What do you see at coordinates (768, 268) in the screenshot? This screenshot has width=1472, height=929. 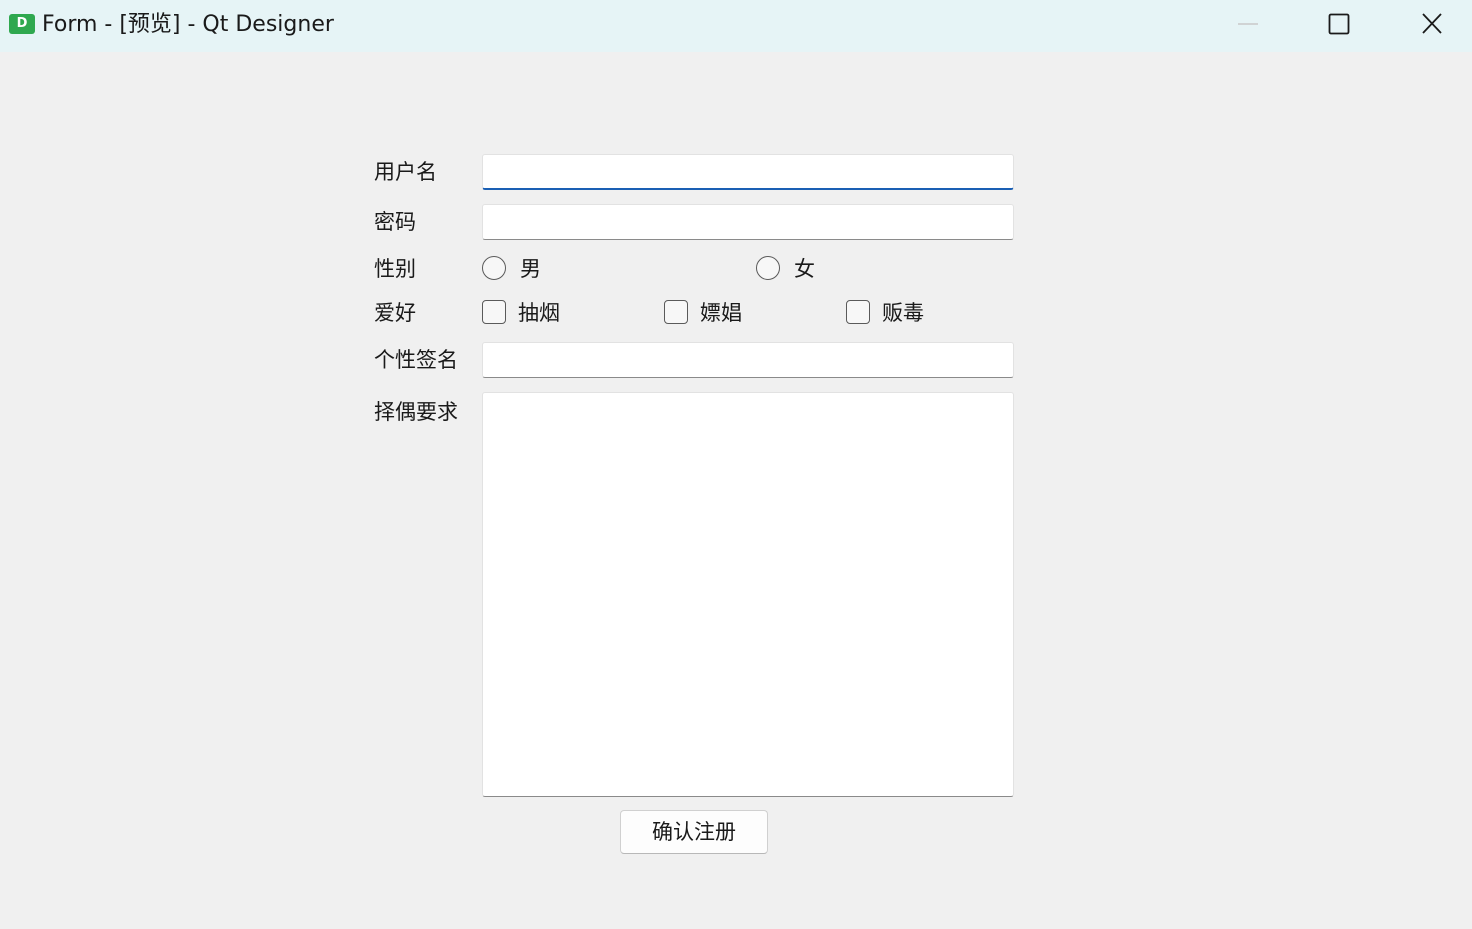 I see `gender-female-radio` at bounding box center [768, 268].